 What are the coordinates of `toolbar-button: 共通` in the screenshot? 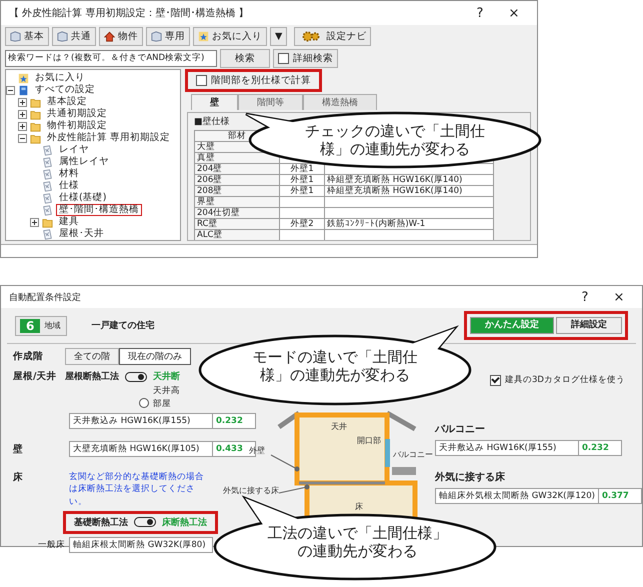 It's located at (74, 36).